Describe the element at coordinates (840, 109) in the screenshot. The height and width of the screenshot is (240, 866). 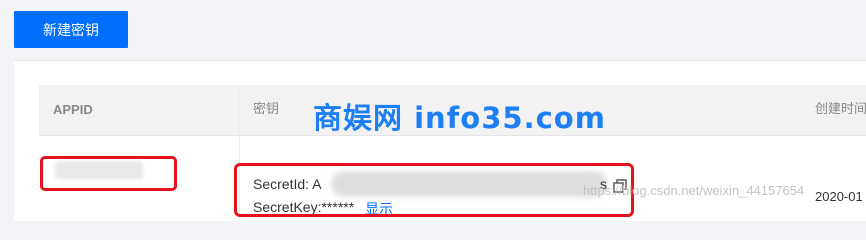
I see `header-created-time: 创建时间` at that location.